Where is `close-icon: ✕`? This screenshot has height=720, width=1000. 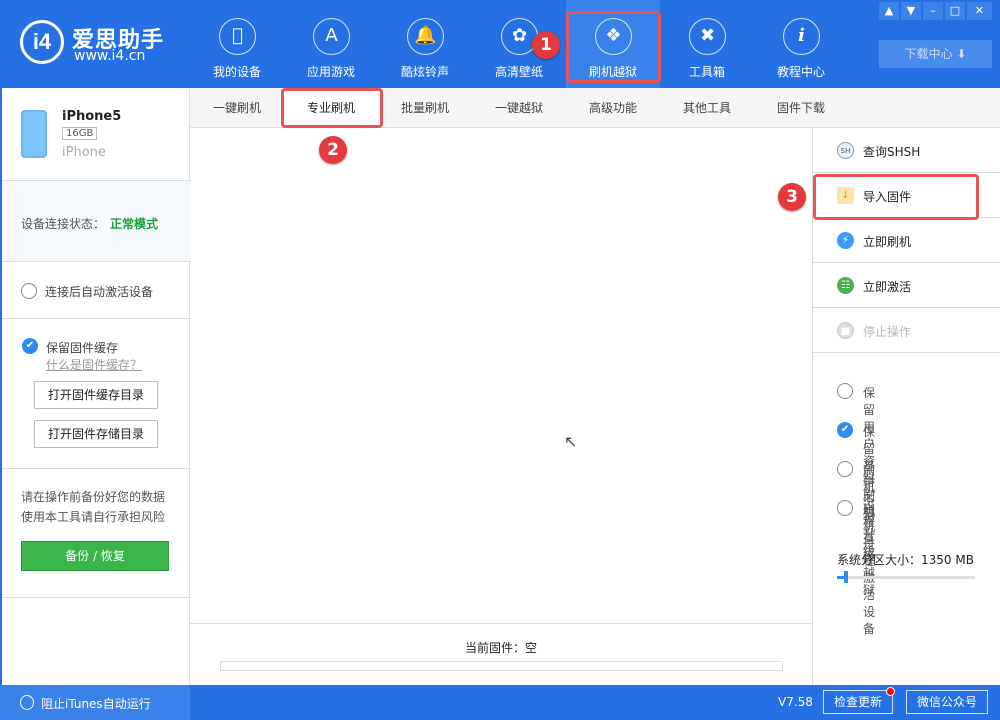 close-icon: ✕ is located at coordinates (979, 11).